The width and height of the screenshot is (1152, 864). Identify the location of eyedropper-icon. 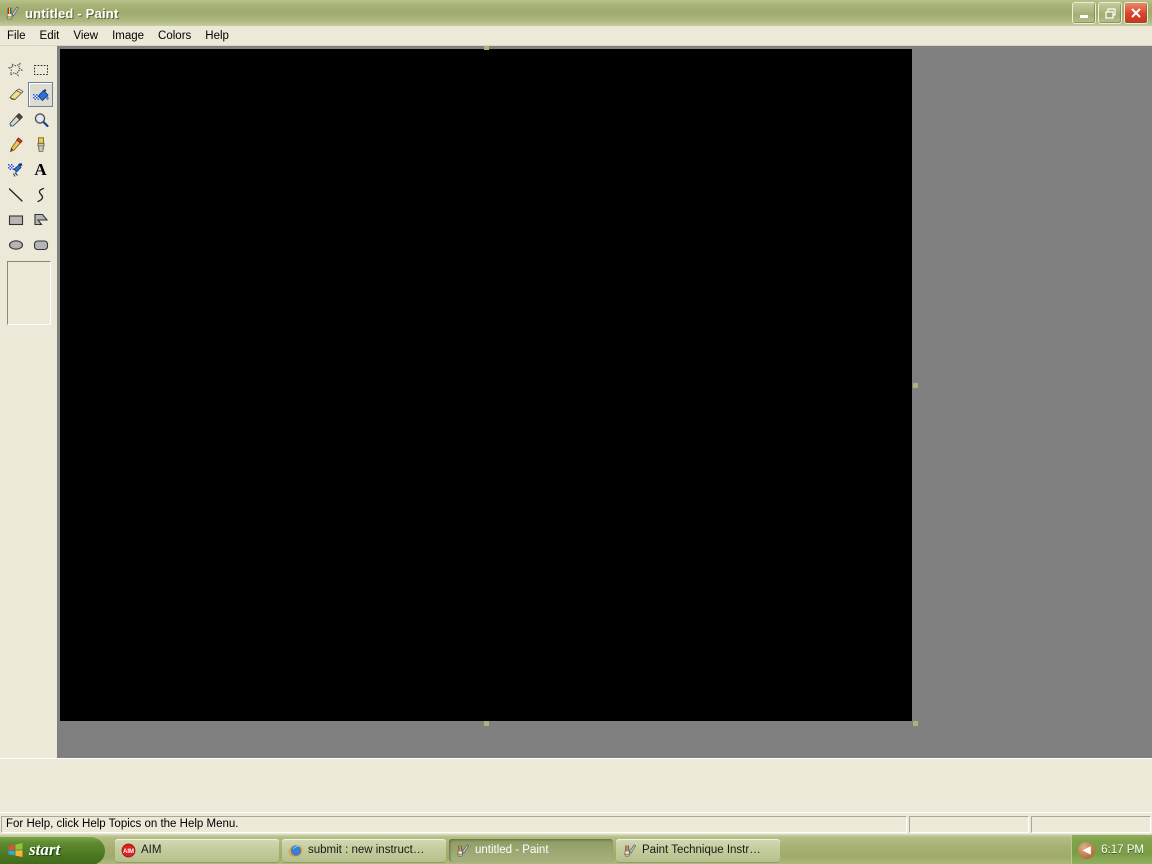
(16, 119).